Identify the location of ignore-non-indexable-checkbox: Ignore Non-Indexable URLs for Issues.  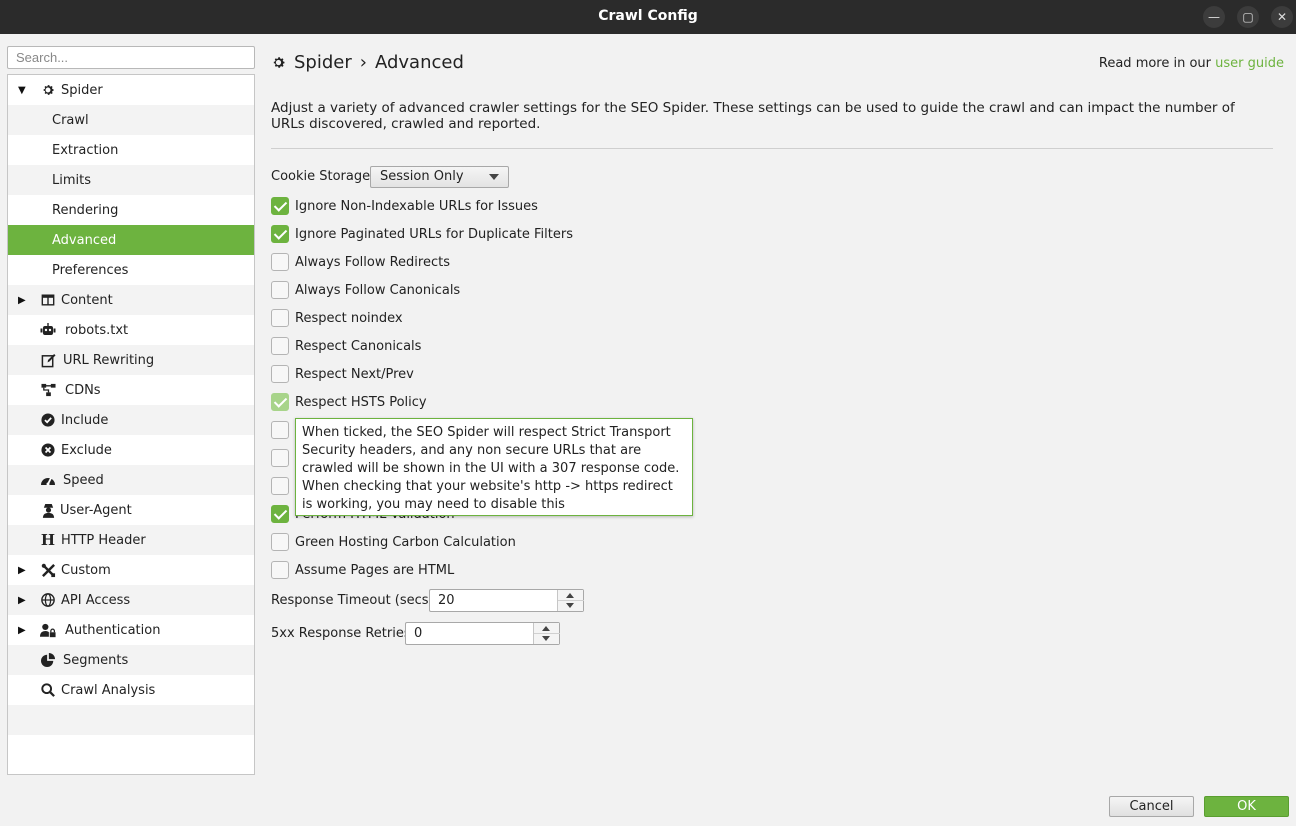
(404, 206).